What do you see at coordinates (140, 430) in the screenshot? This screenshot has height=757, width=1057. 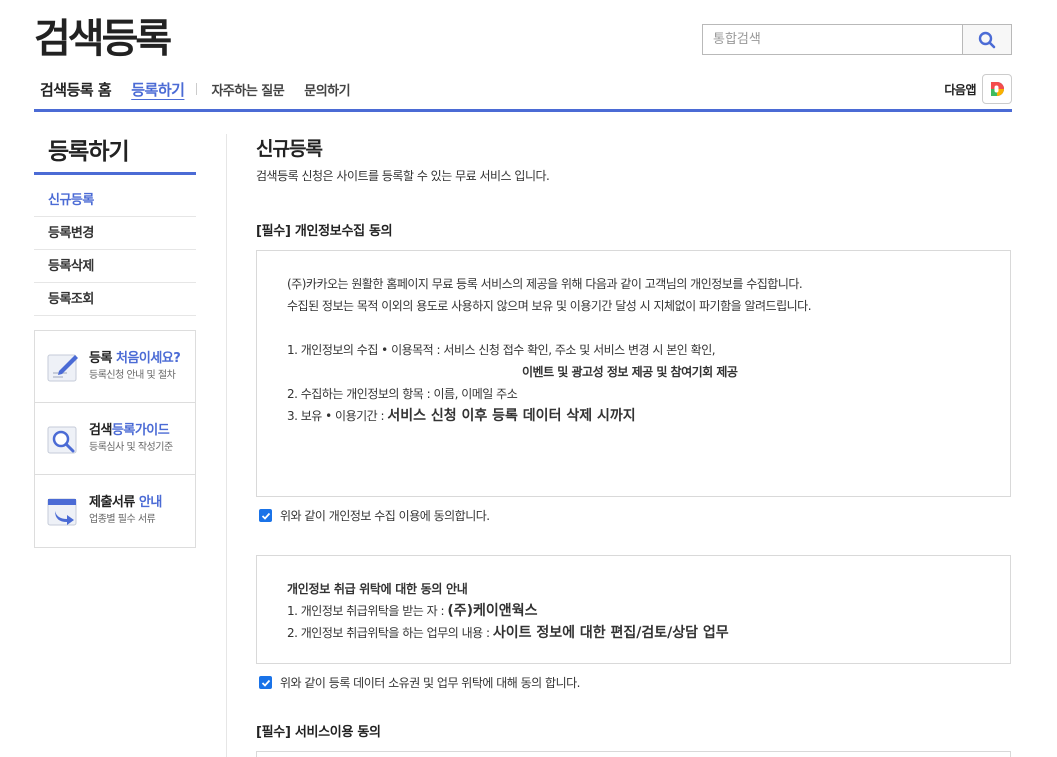 I see `guide-reg-title-b: 등록가이드` at bounding box center [140, 430].